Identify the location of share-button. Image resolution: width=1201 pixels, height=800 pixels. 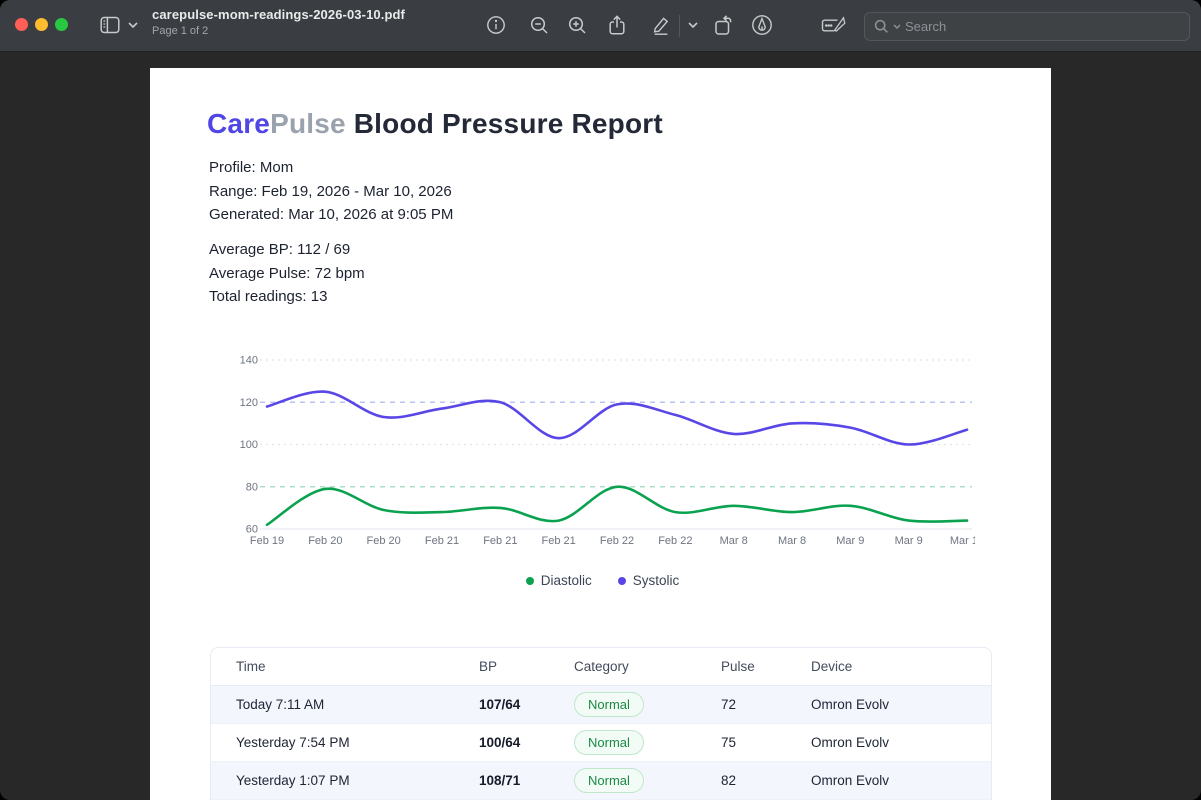
(617, 25).